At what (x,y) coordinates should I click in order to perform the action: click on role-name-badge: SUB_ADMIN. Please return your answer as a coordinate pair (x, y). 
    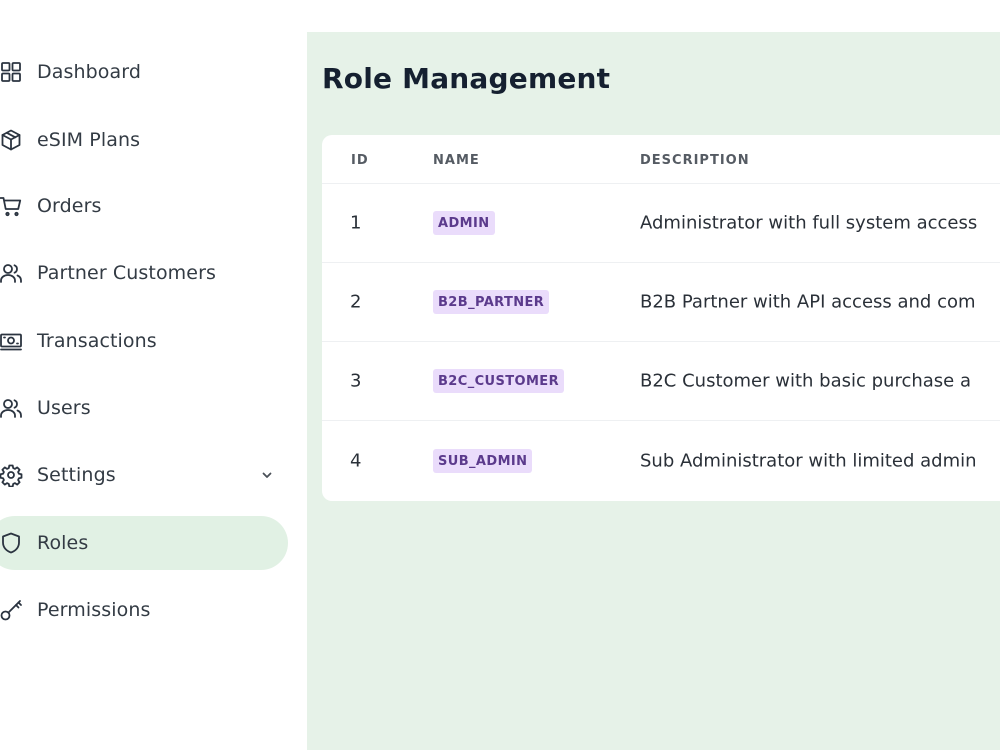
    Looking at the image, I should click on (483, 460).